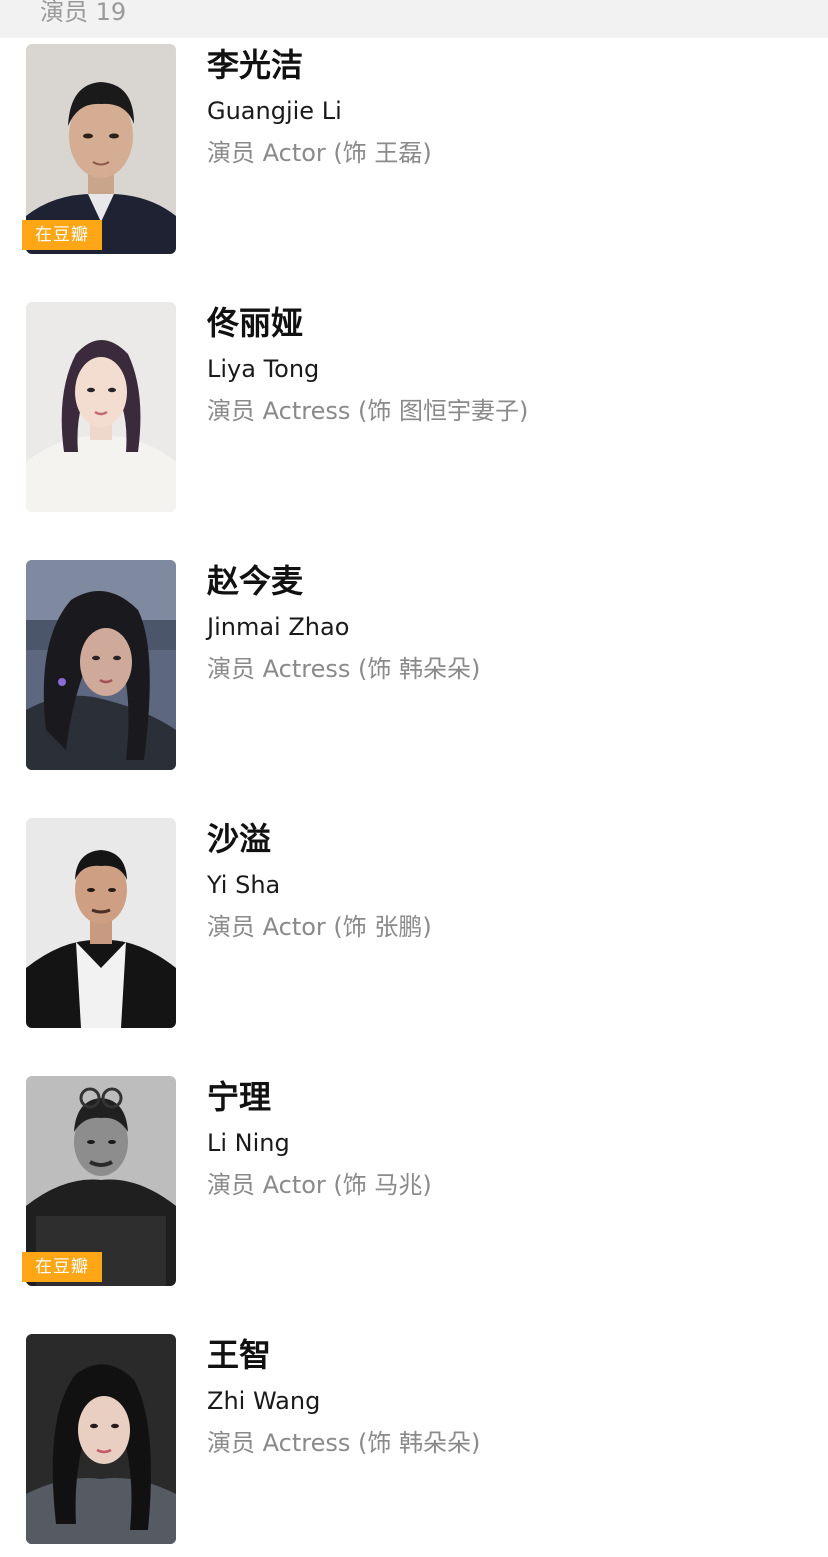 The image size is (828, 1557). What do you see at coordinates (319, 153) in the screenshot?
I see `actor-role: 演员 Actor (饰 王磊)` at bounding box center [319, 153].